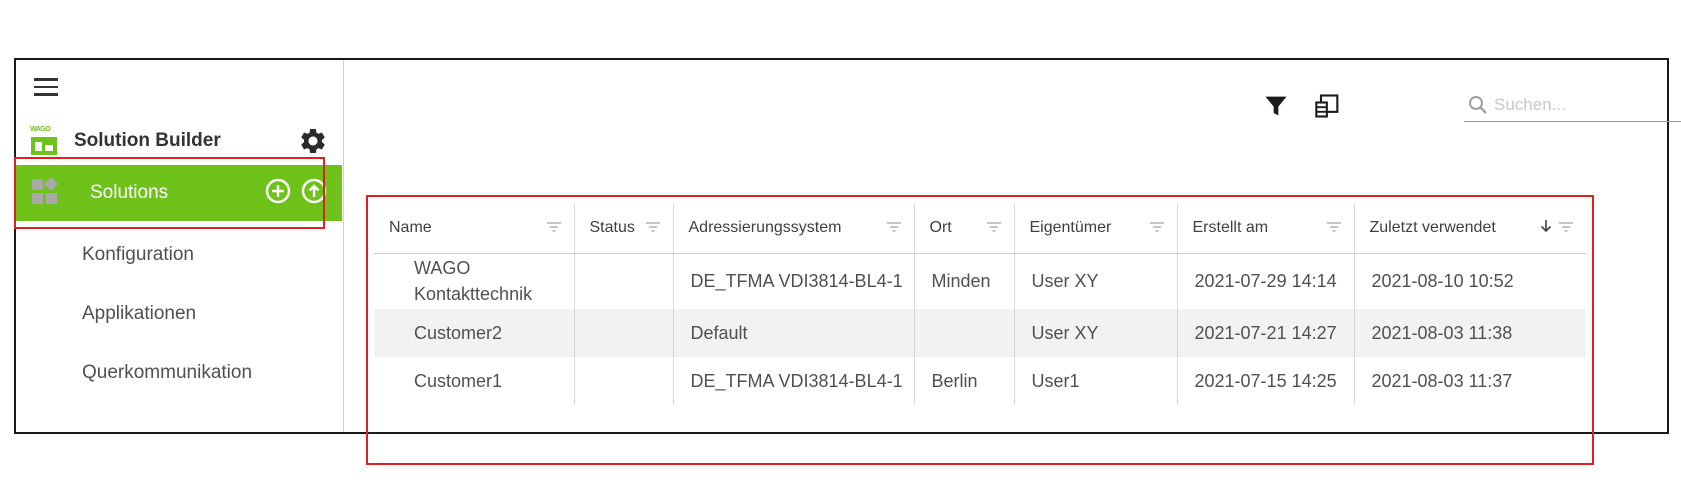 This screenshot has height=492, width=1681. Describe the element at coordinates (964, 281) in the screenshot. I see `cell-location: Minden` at that location.